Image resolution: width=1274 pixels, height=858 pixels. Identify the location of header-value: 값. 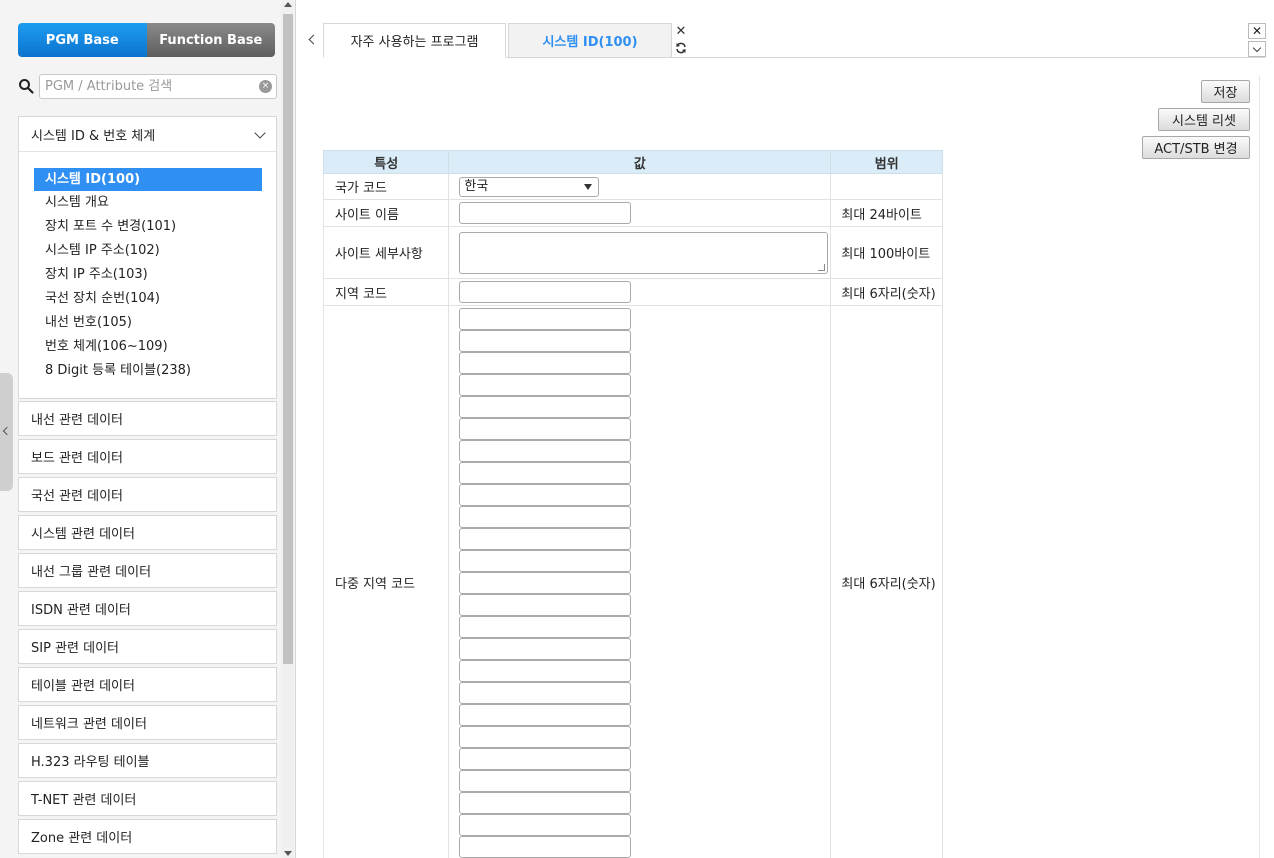
(640, 162).